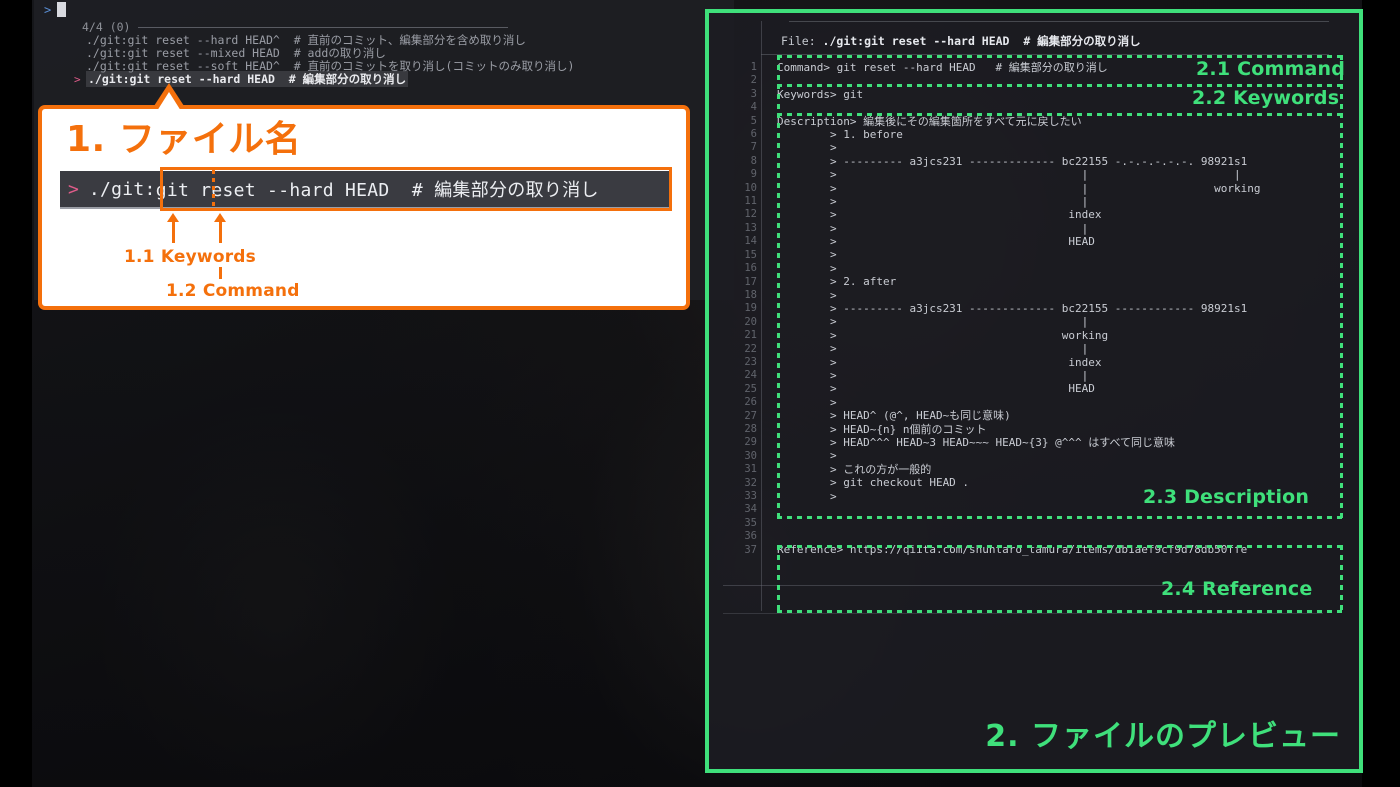 This screenshot has width=1400, height=787. What do you see at coordinates (169, 101) in the screenshot?
I see `callout-tail-inner` at bounding box center [169, 101].